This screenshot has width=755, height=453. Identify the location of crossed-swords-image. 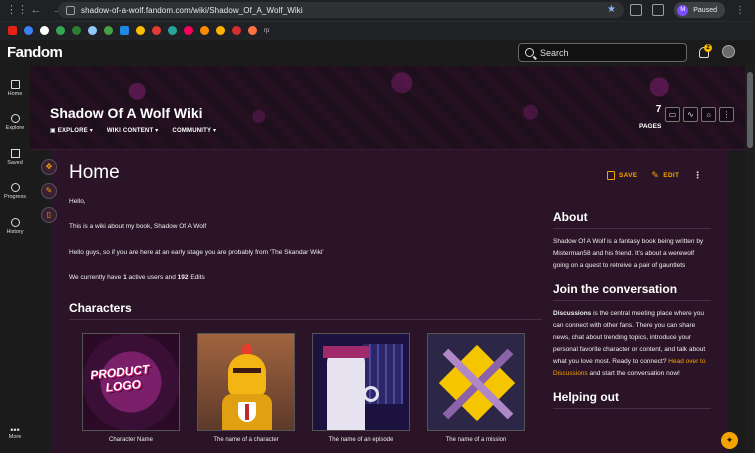
(476, 382).